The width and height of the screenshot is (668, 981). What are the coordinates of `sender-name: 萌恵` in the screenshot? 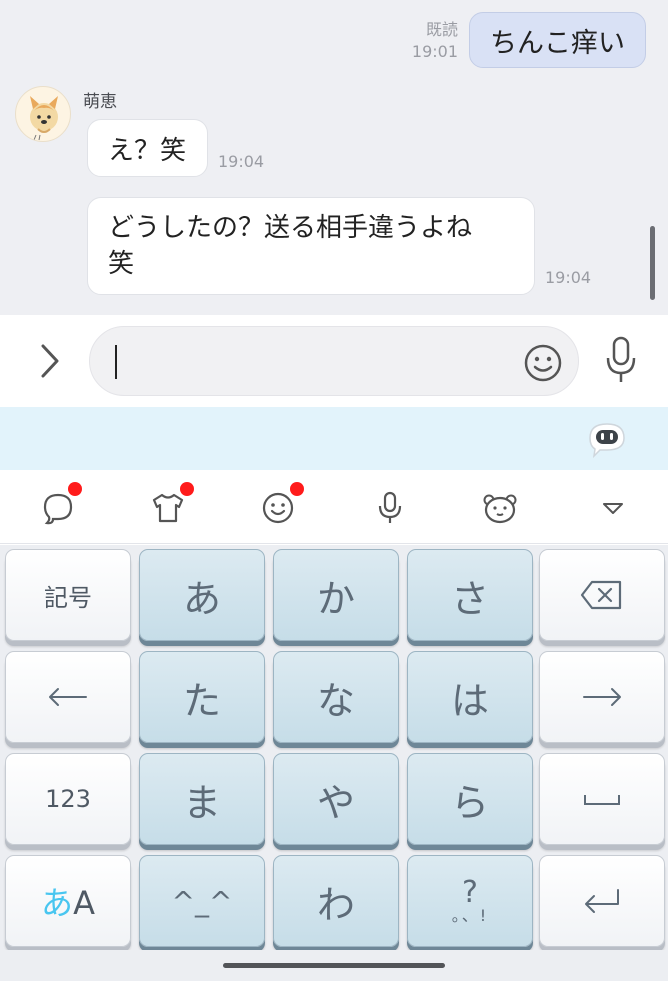 It's located at (100, 102).